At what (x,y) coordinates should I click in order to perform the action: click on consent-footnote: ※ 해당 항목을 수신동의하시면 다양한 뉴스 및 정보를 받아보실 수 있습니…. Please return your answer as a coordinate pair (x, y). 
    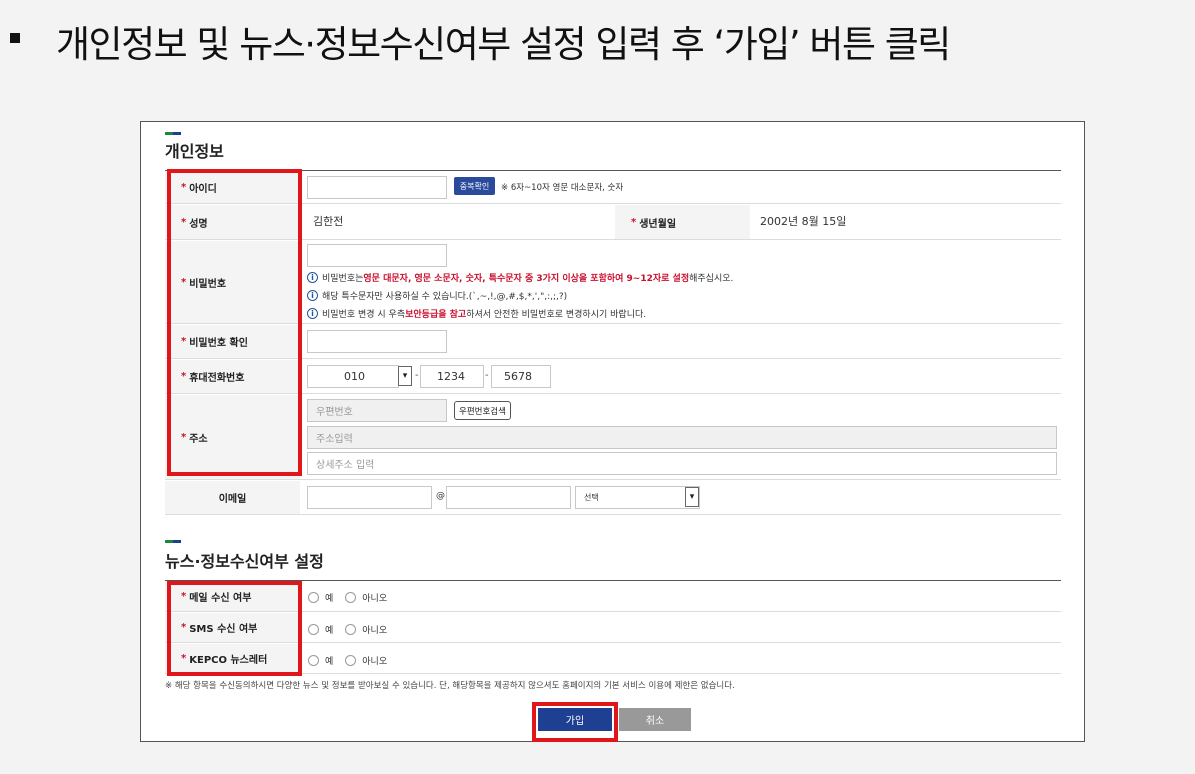
    Looking at the image, I should click on (450, 686).